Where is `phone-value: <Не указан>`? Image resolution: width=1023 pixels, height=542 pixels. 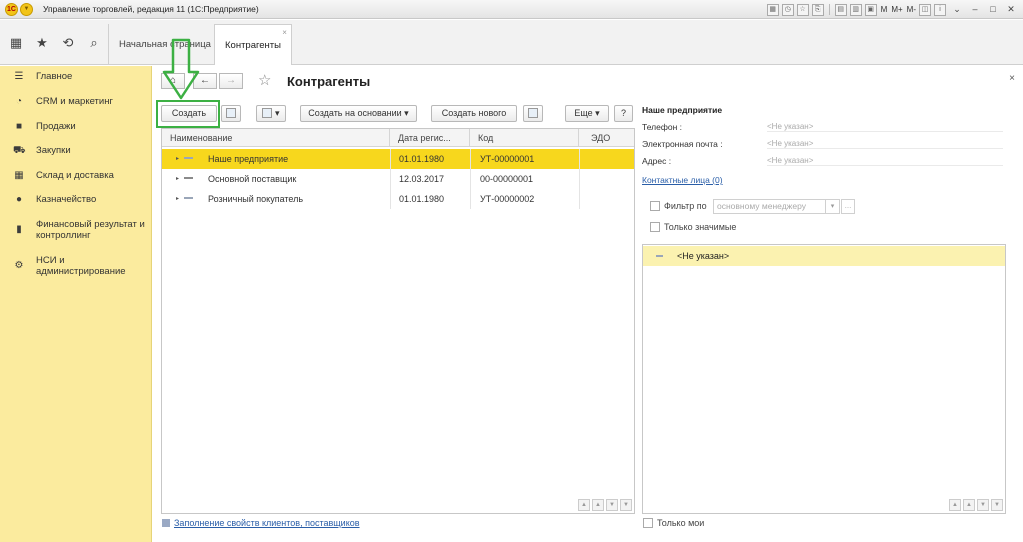
phone-value: <Не указан> is located at coordinates (885, 127).